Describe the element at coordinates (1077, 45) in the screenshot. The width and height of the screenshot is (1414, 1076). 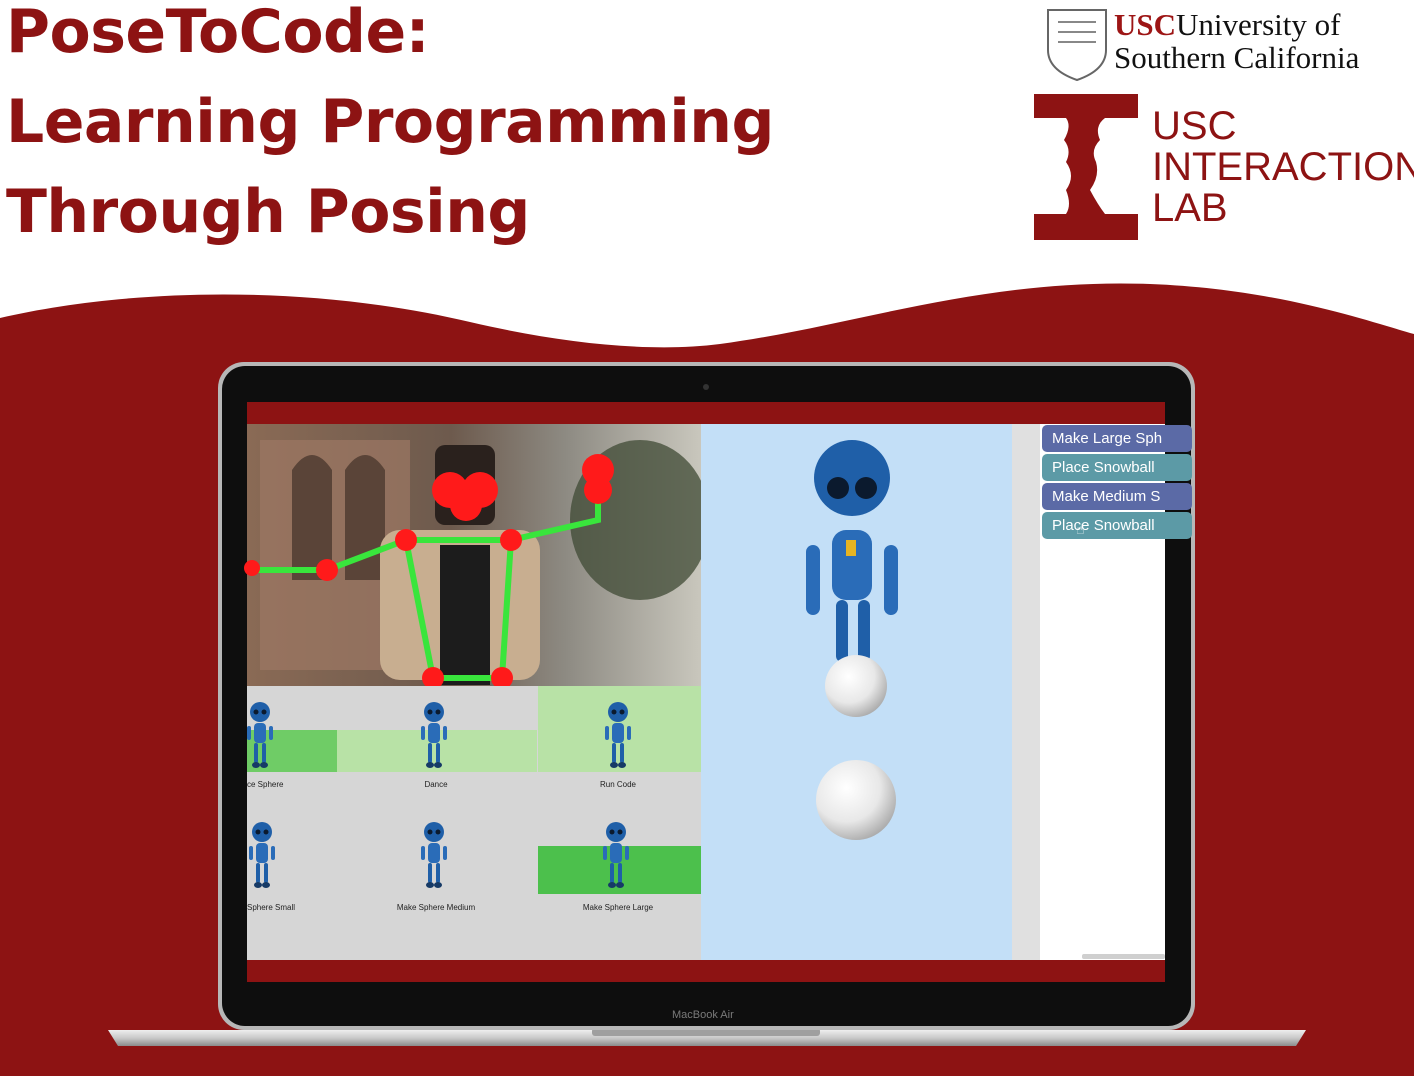
I see `usc-seal-icon` at that location.